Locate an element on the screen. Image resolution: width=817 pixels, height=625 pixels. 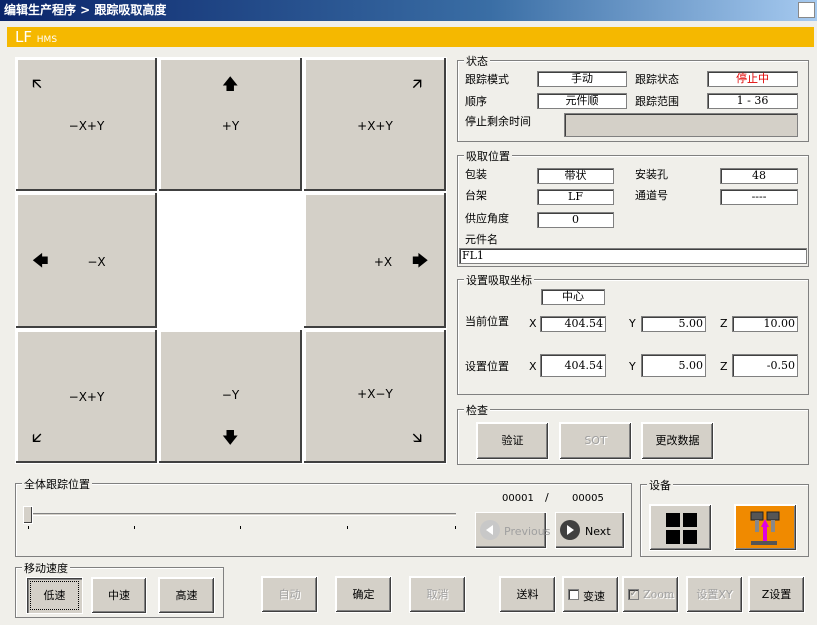
auto-button: 自动 is located at coordinates (289, 594).